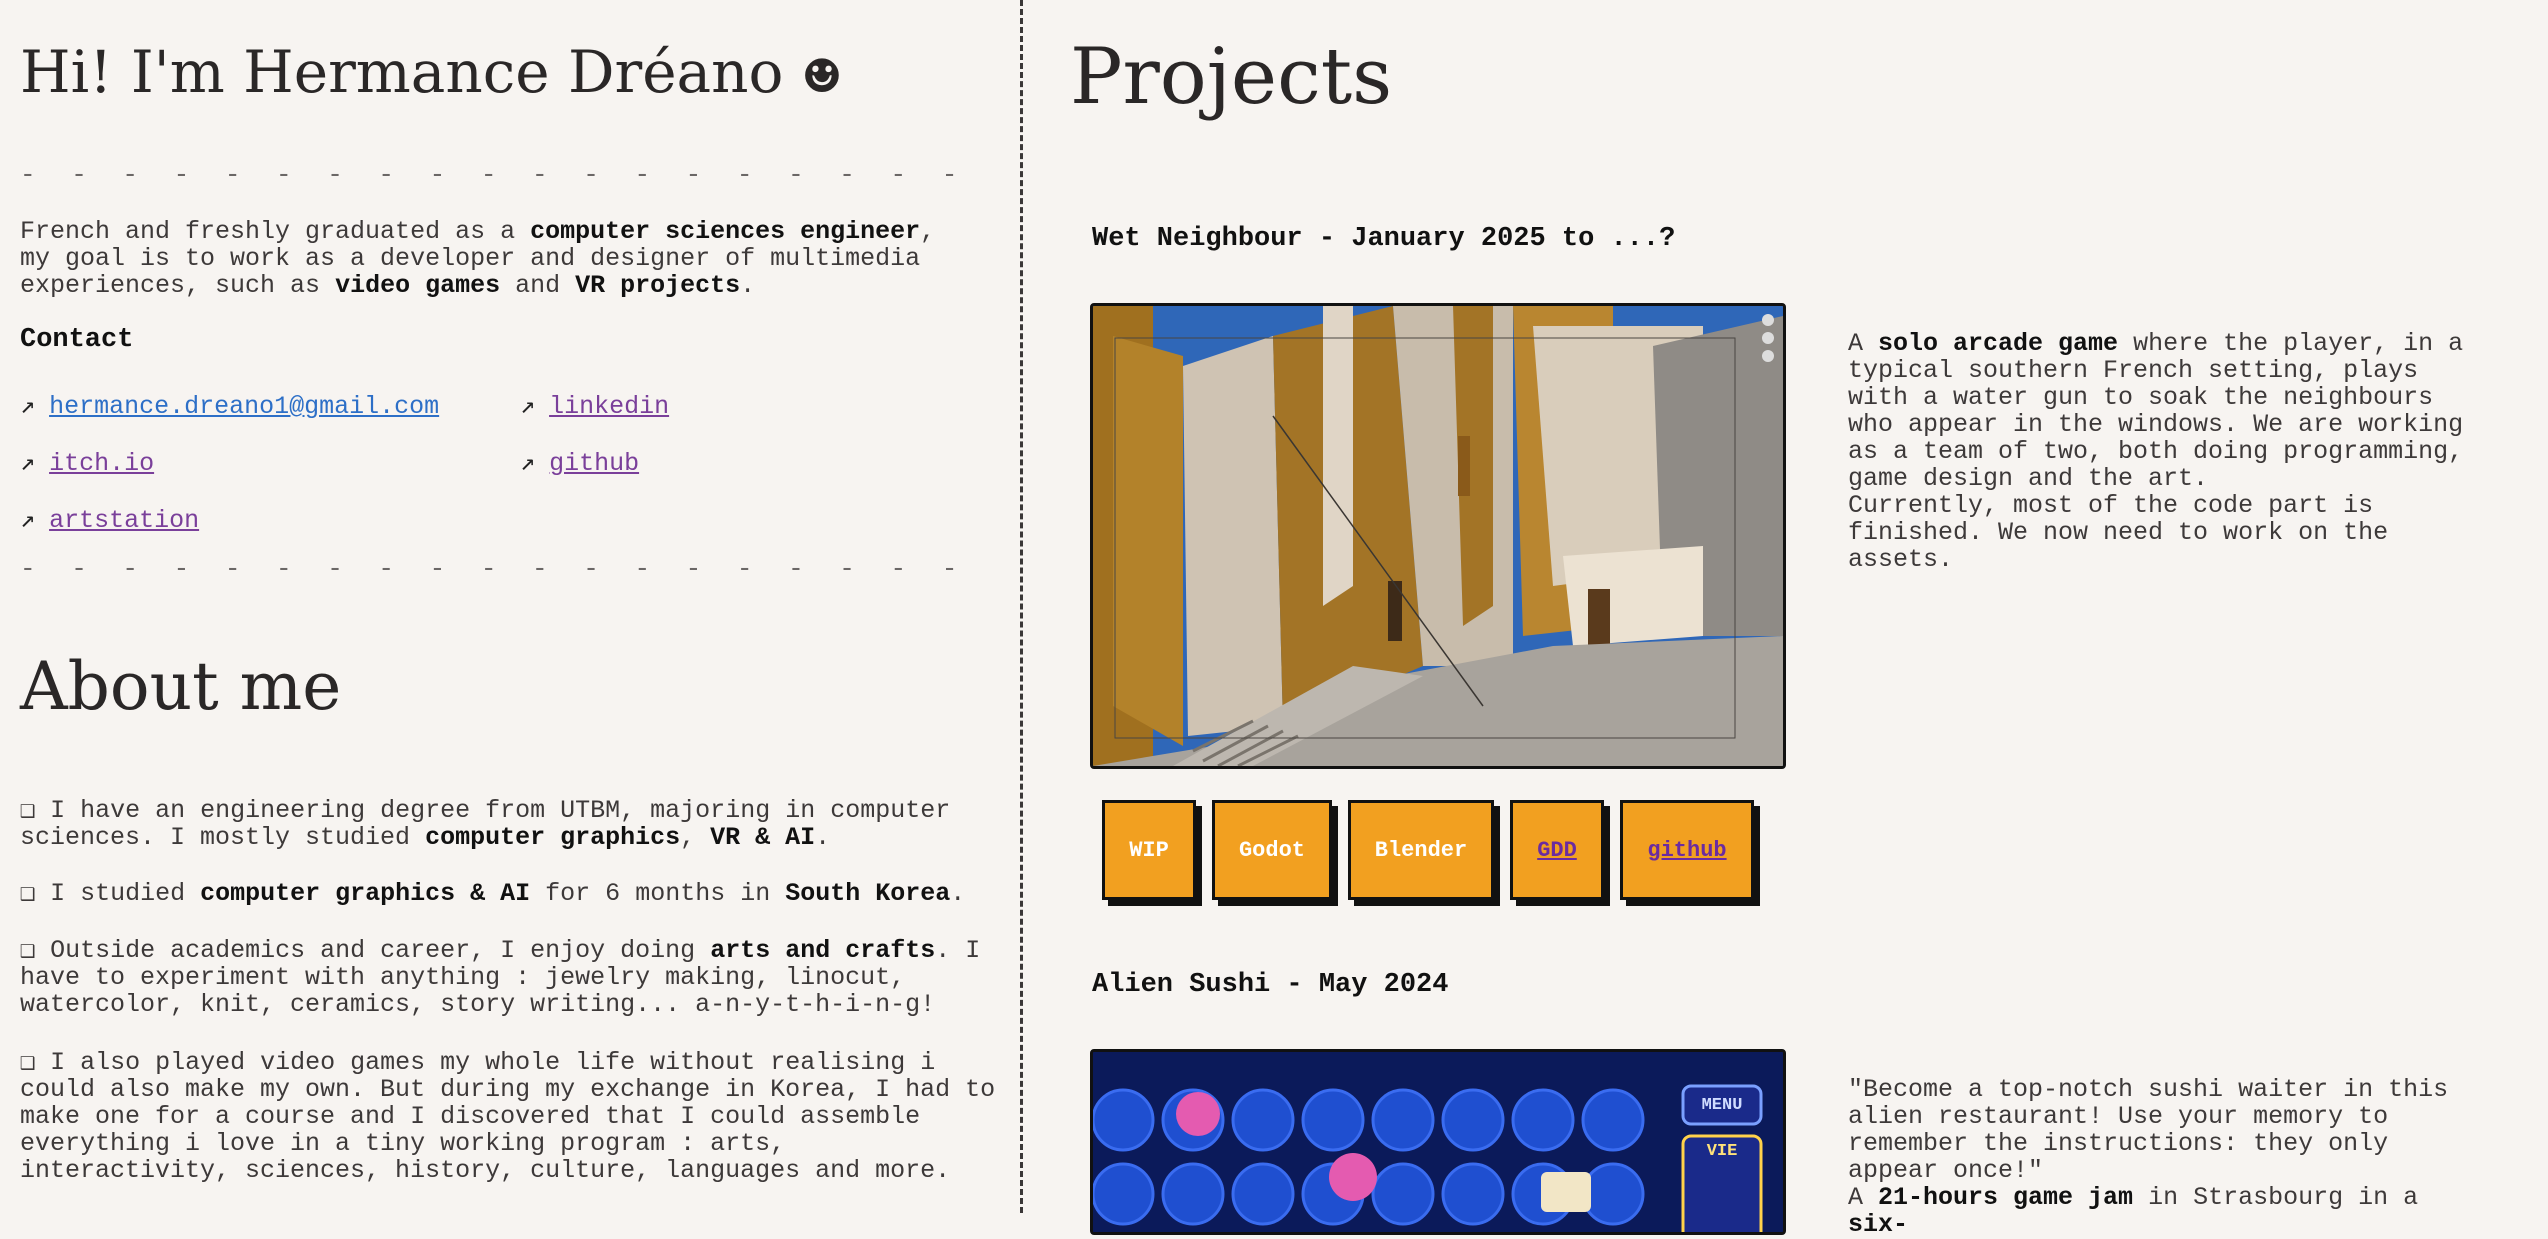  I want to click on contact-heading: Contact, so click(77, 340).